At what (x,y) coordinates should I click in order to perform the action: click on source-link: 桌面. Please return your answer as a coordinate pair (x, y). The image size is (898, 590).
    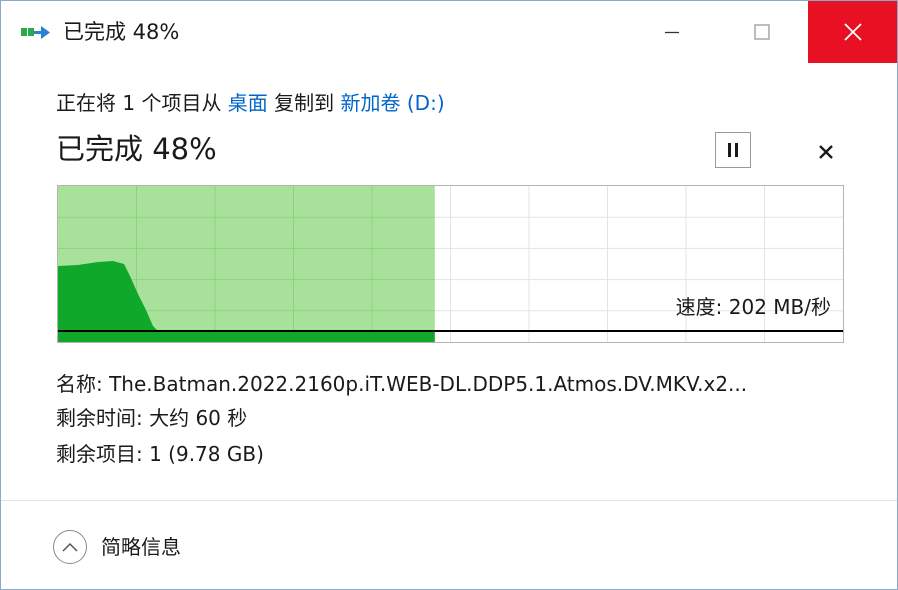
    Looking at the image, I should click on (248, 103).